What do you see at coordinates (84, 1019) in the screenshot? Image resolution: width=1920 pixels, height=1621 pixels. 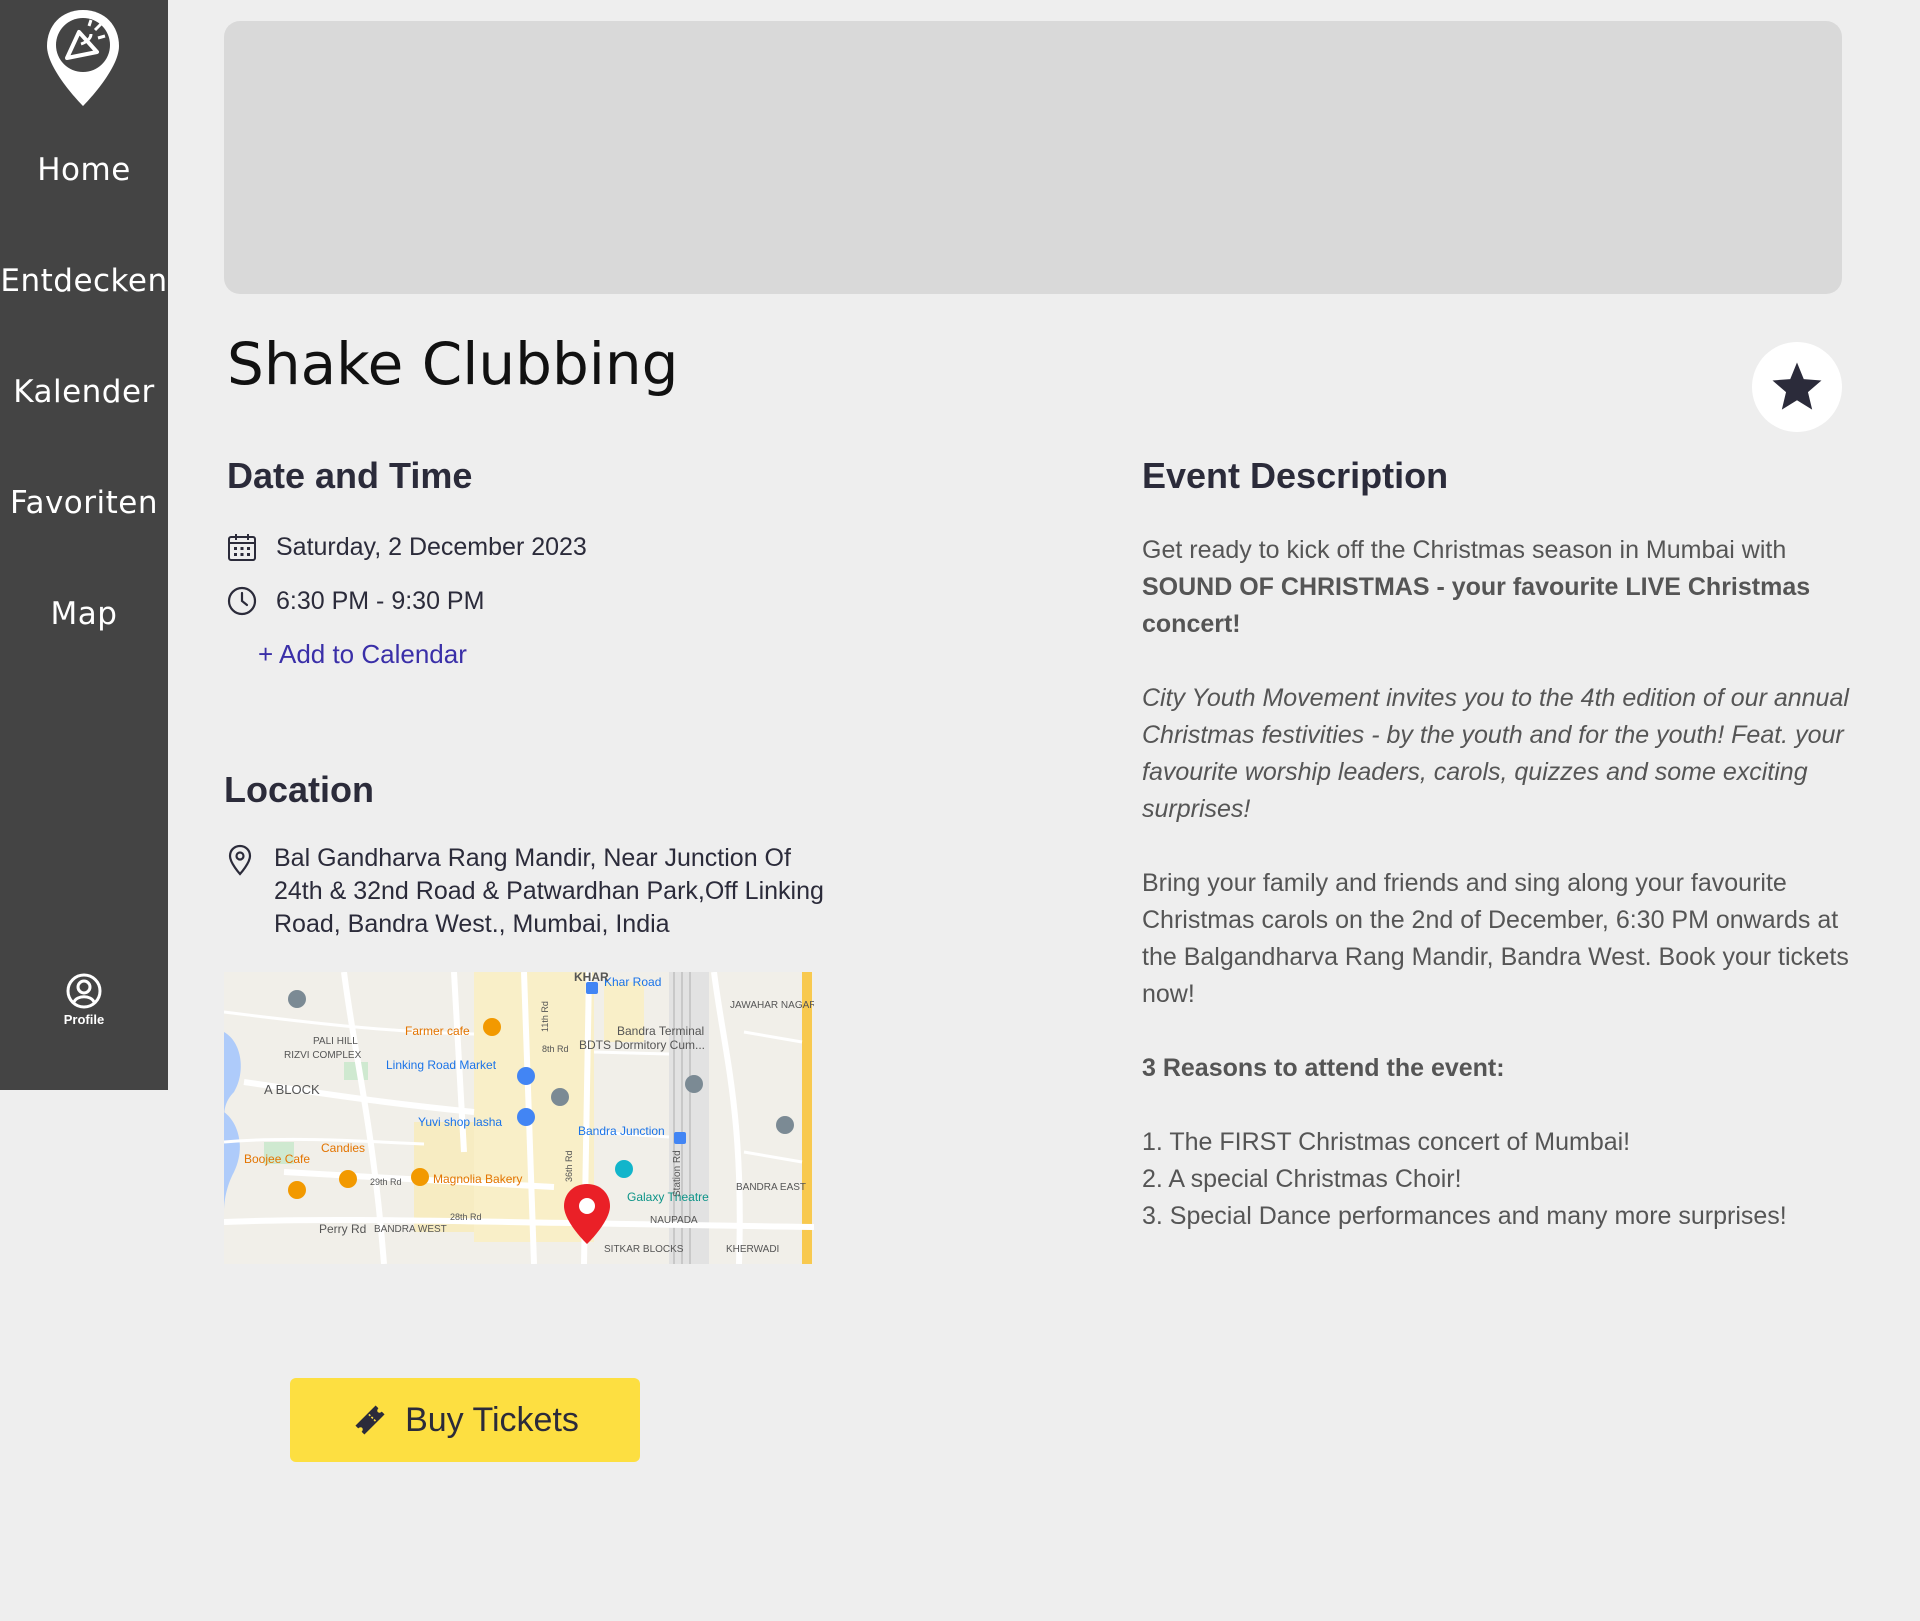 I see `profile-label: Profile` at bounding box center [84, 1019].